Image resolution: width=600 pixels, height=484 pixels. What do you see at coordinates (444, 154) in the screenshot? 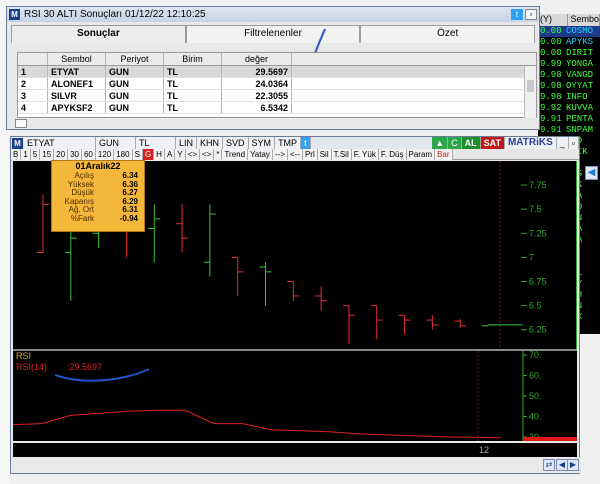
I see `period-button: Bar` at bounding box center [444, 154].